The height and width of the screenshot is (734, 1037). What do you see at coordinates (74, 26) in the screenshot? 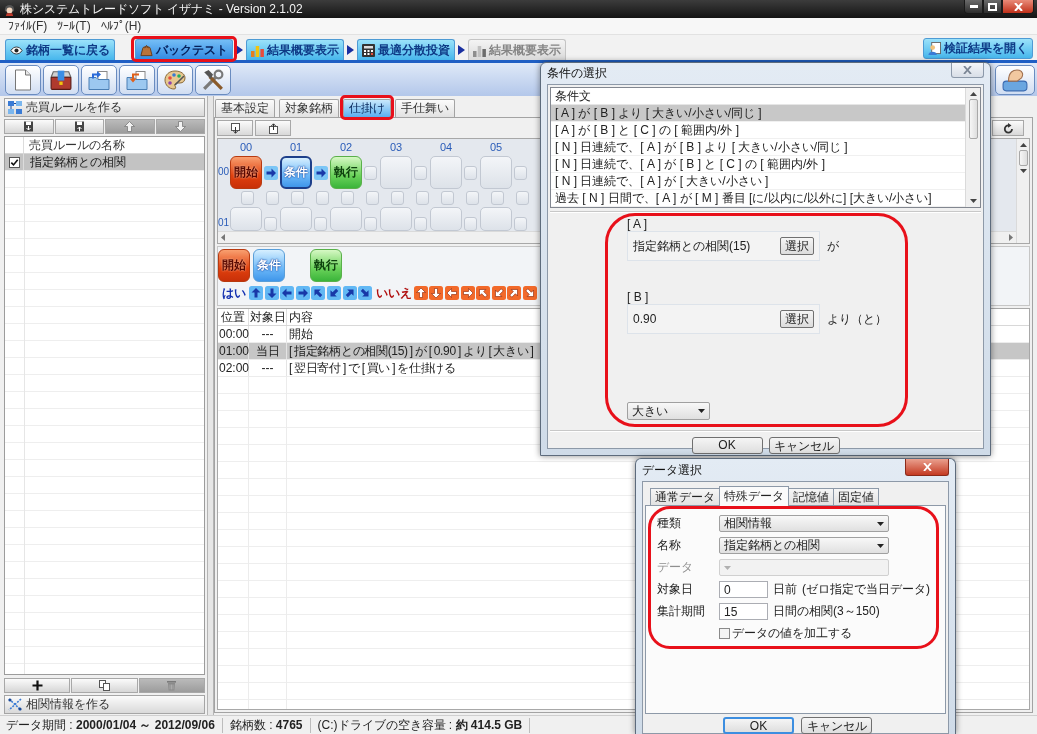
I see `menu-item: ﾂｰﾙ(T)` at bounding box center [74, 26].